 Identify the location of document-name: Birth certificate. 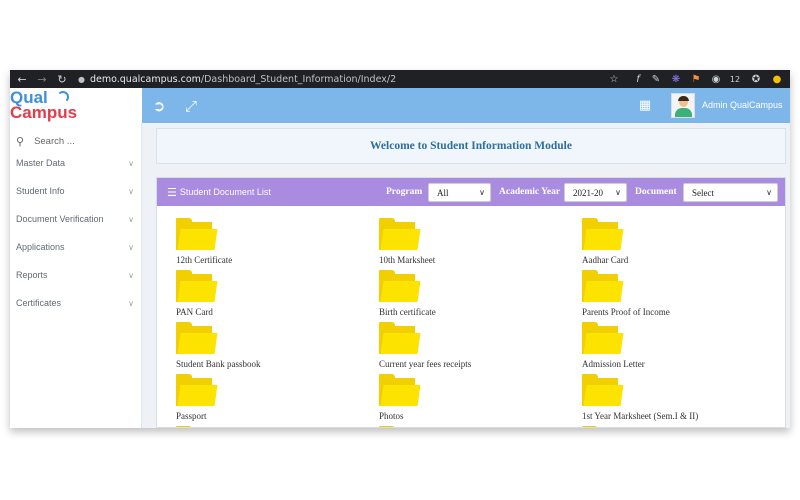
(407, 312).